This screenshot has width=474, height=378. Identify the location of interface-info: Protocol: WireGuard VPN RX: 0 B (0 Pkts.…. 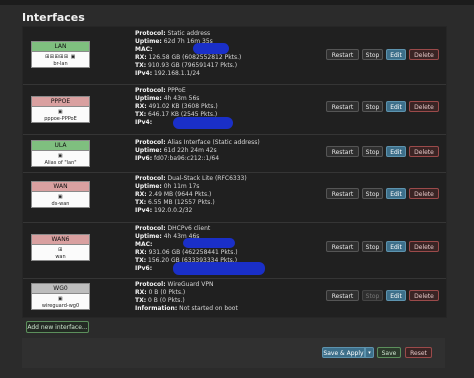
(186, 296).